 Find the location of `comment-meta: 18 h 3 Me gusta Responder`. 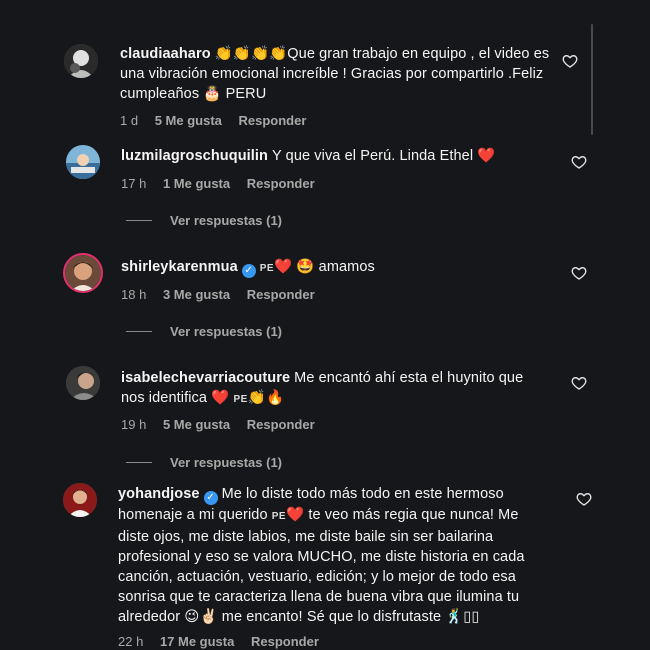

comment-meta: 18 h 3 Me gusta Responder is located at coordinates (224, 294).